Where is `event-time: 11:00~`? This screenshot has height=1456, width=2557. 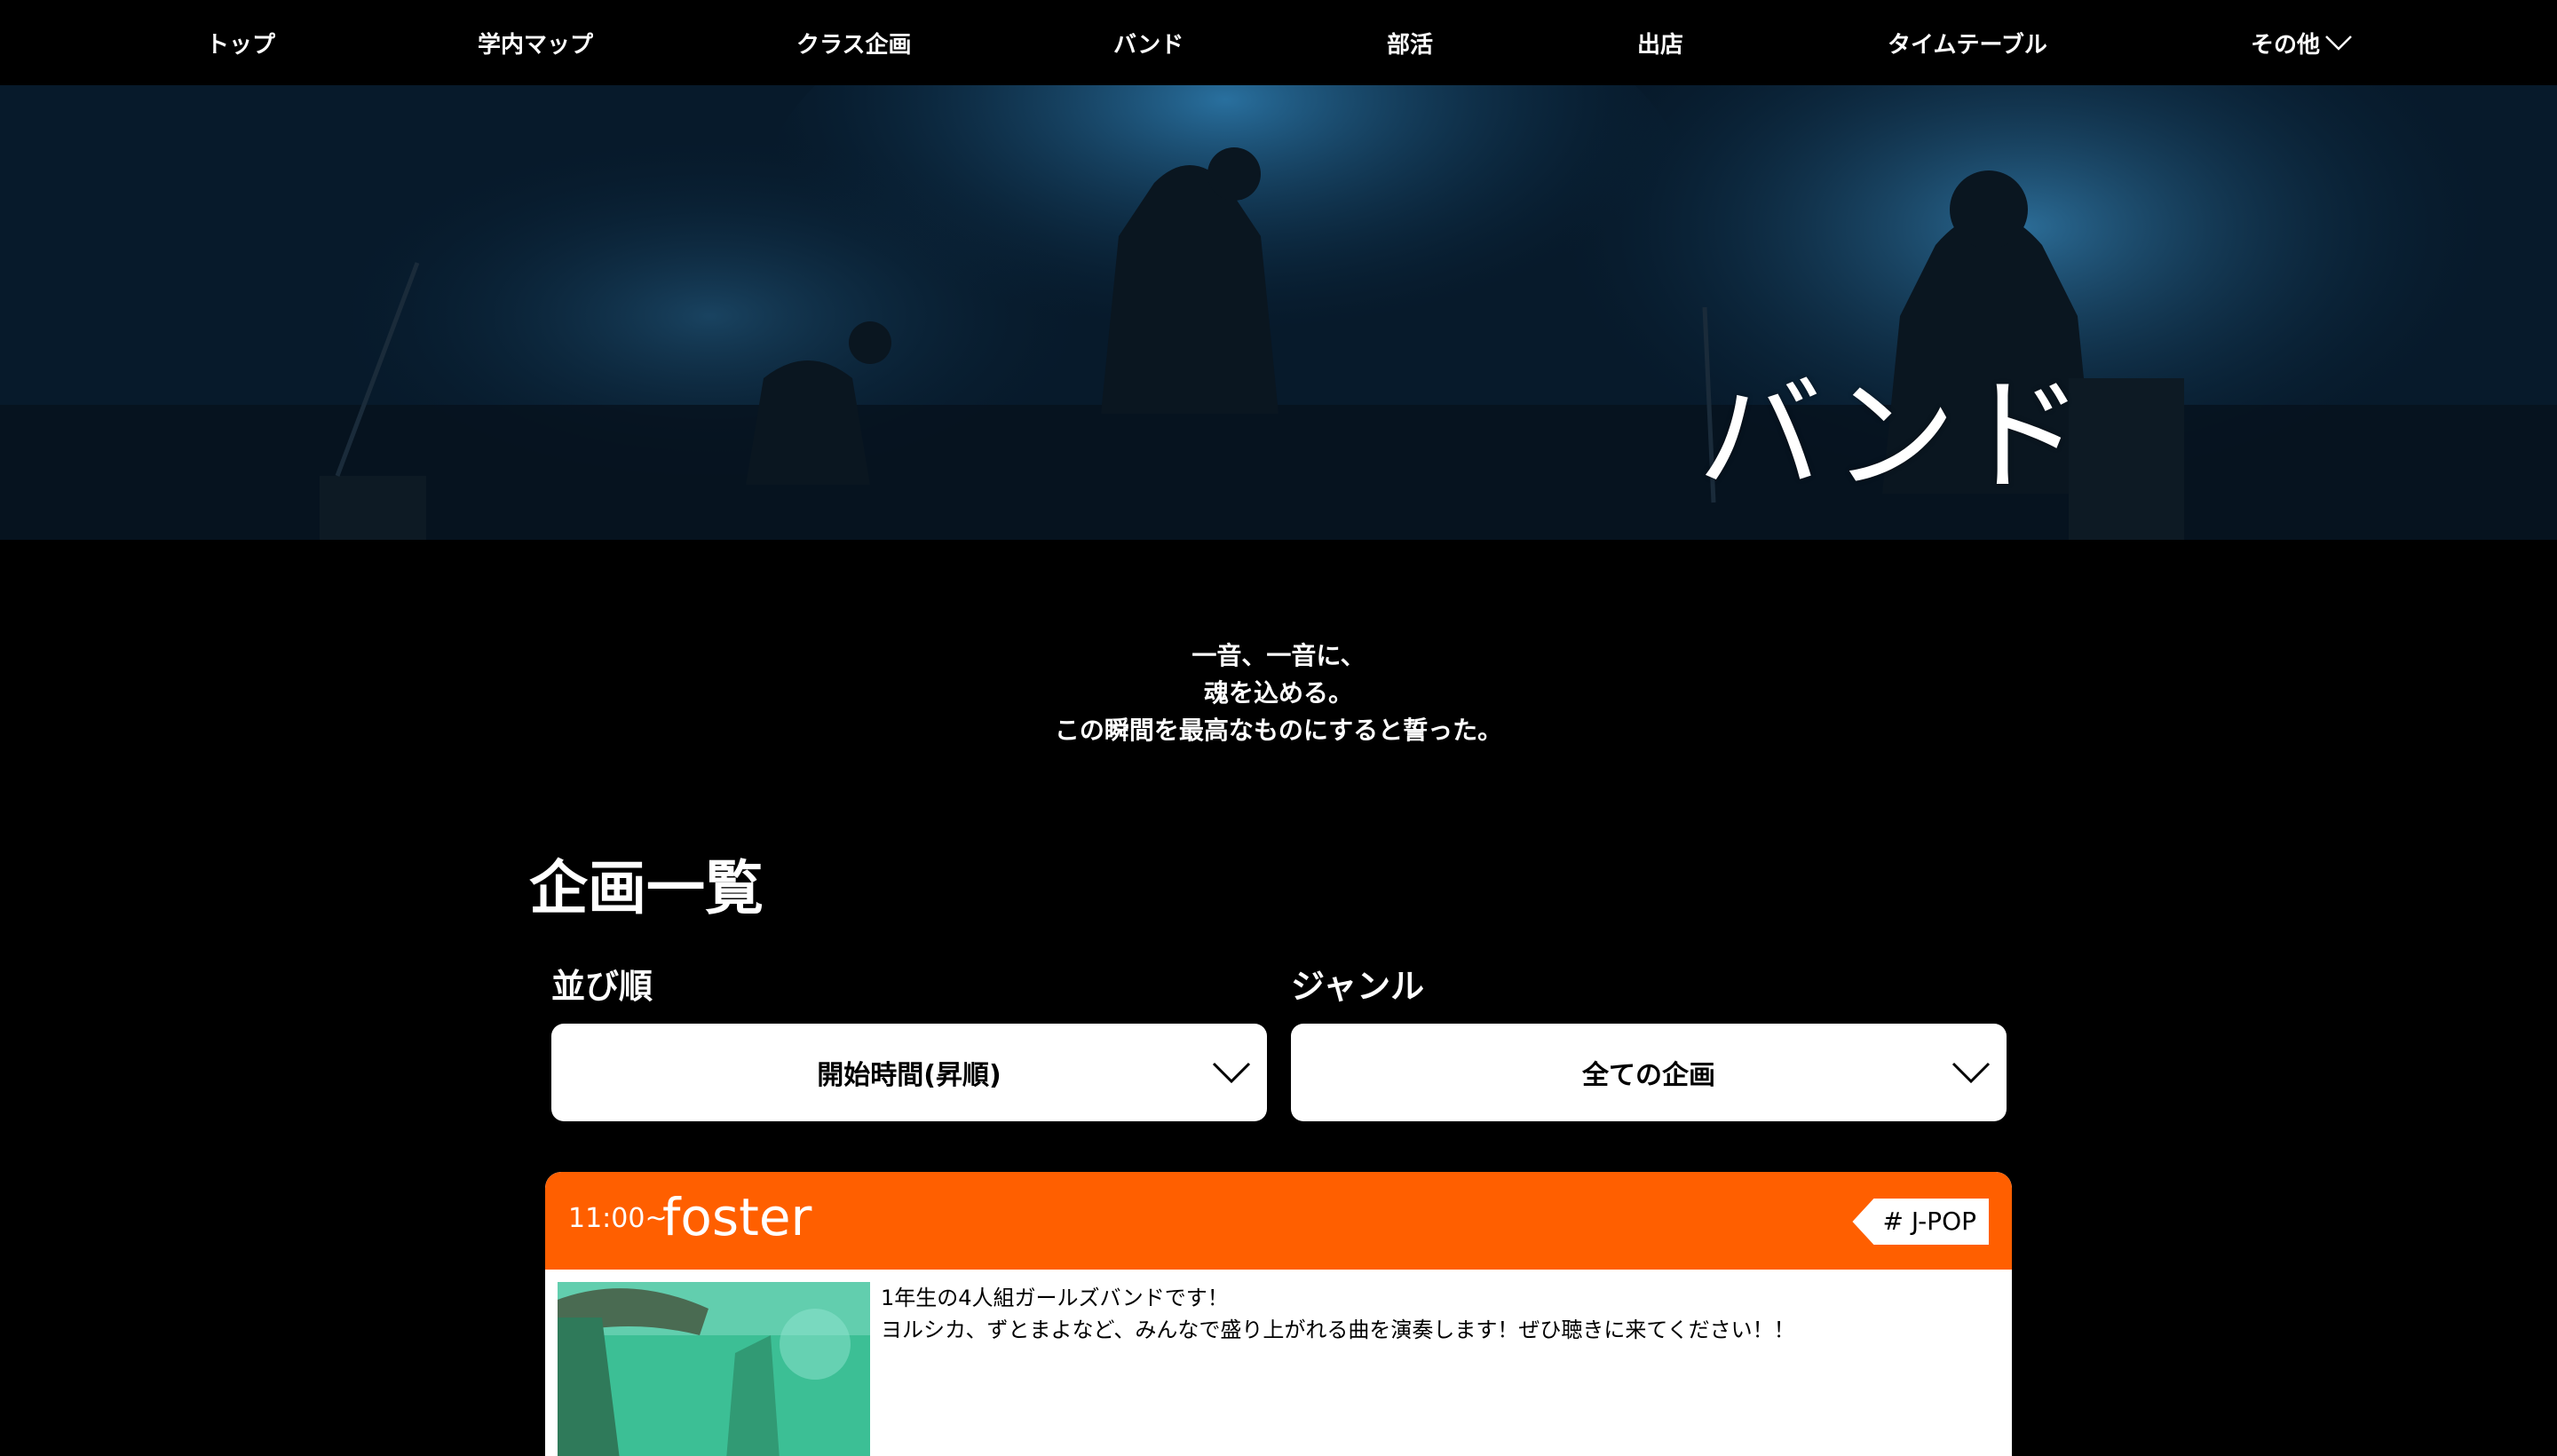 event-time: 11:00~ is located at coordinates (618, 1218).